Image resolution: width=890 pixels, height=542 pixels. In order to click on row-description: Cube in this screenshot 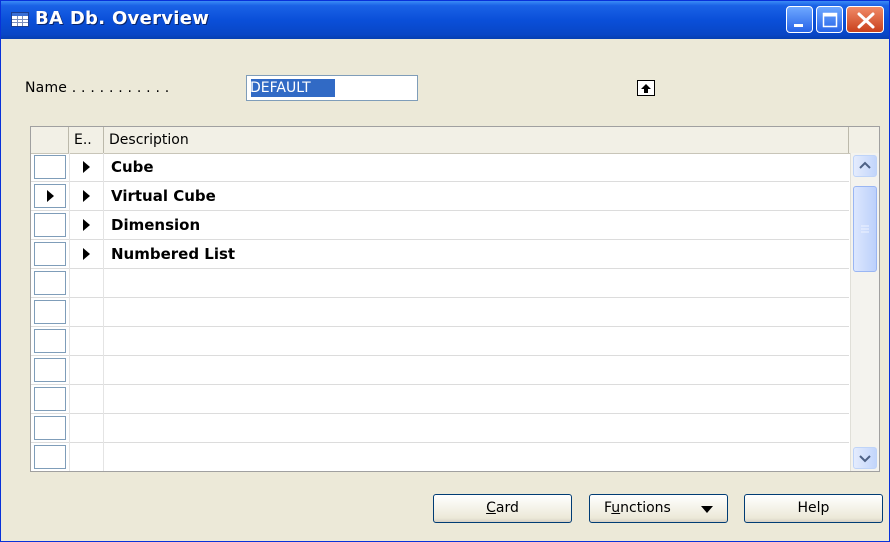, I will do `click(132, 167)`.